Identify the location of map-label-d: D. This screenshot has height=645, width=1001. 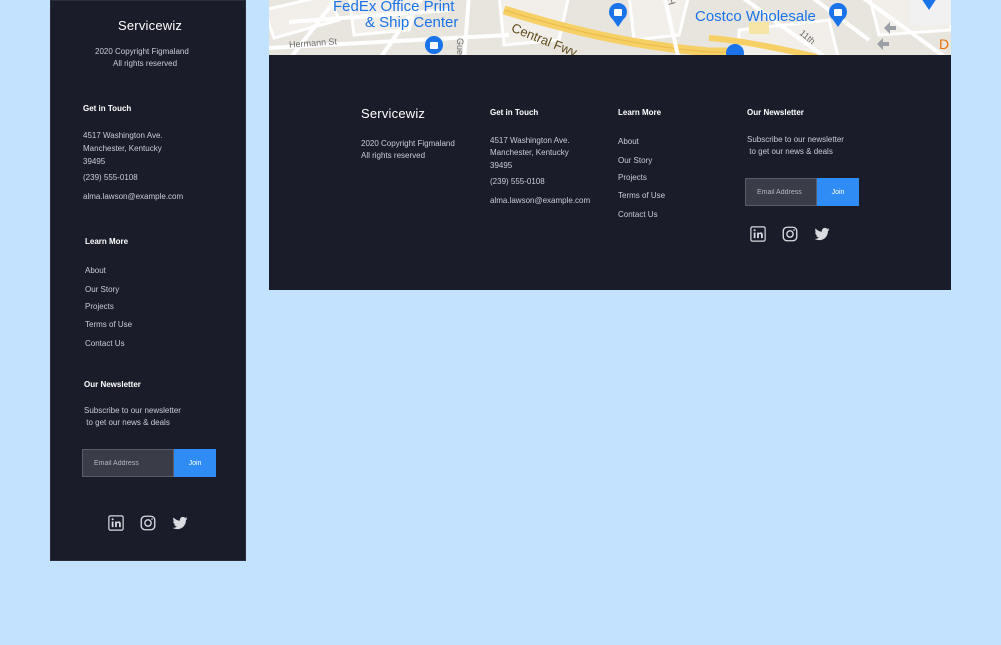
(944, 44).